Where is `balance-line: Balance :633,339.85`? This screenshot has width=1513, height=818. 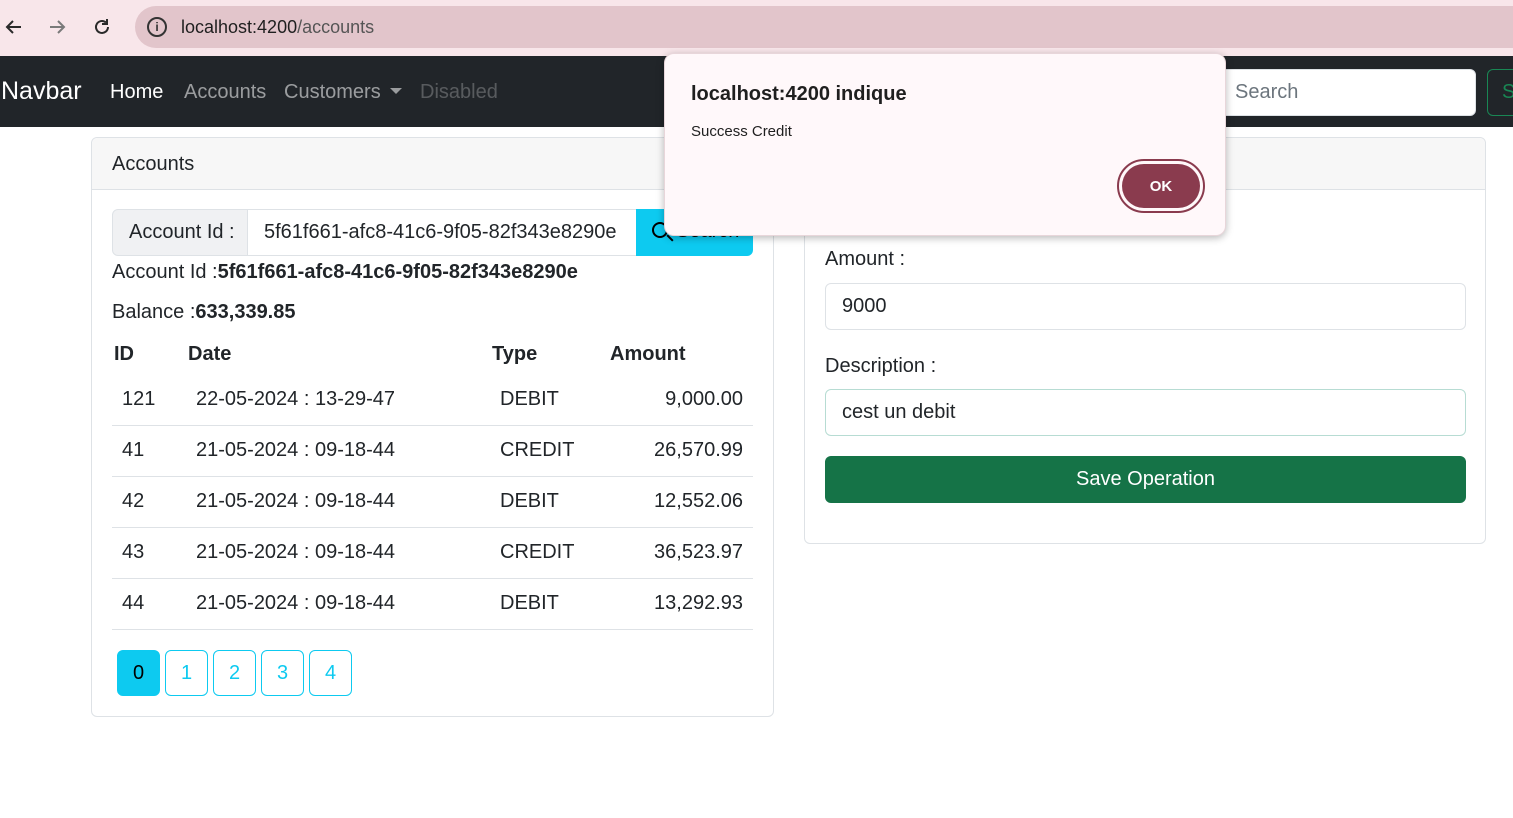 balance-line: Balance :633,339.85 is located at coordinates (204, 312).